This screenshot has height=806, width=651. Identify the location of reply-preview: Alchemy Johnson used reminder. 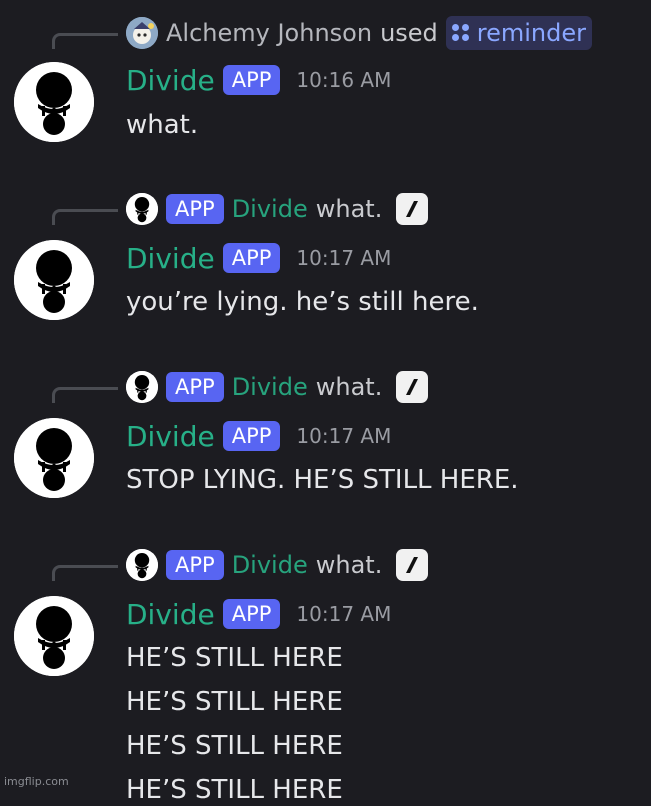
(359, 33).